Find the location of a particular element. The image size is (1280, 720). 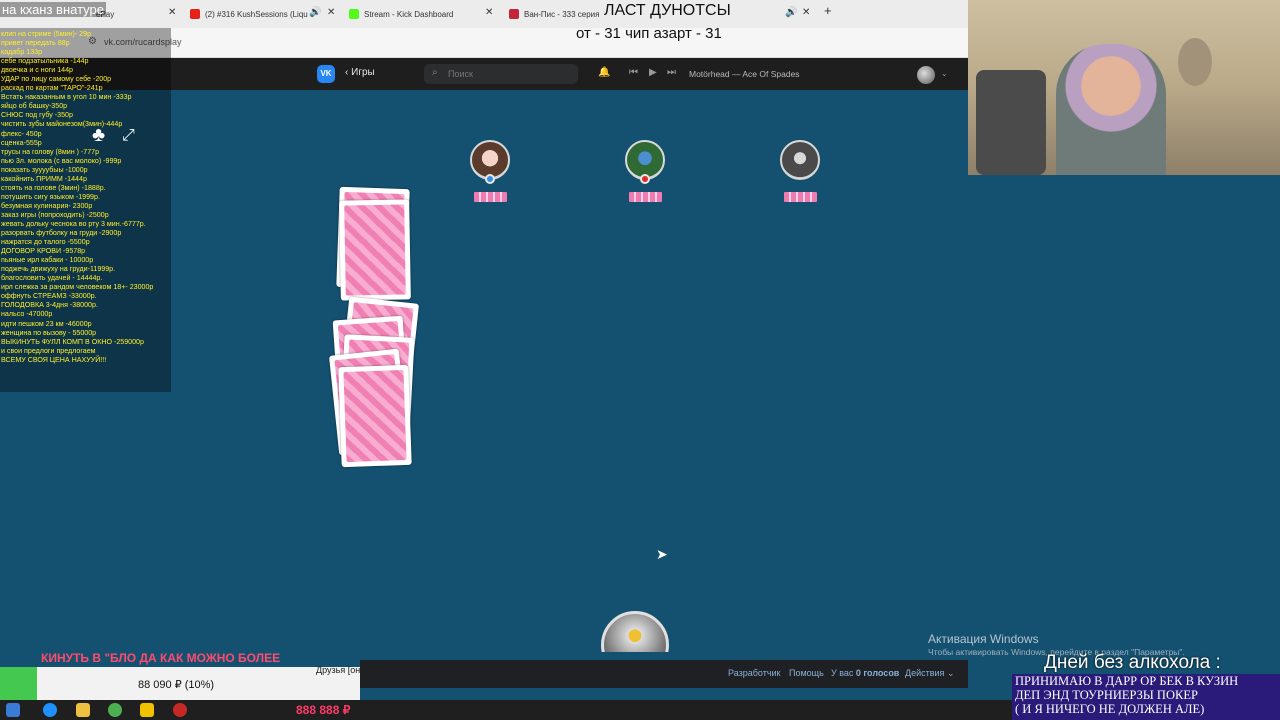

windows-activation-title: Активация Windows is located at coordinates (983, 639).